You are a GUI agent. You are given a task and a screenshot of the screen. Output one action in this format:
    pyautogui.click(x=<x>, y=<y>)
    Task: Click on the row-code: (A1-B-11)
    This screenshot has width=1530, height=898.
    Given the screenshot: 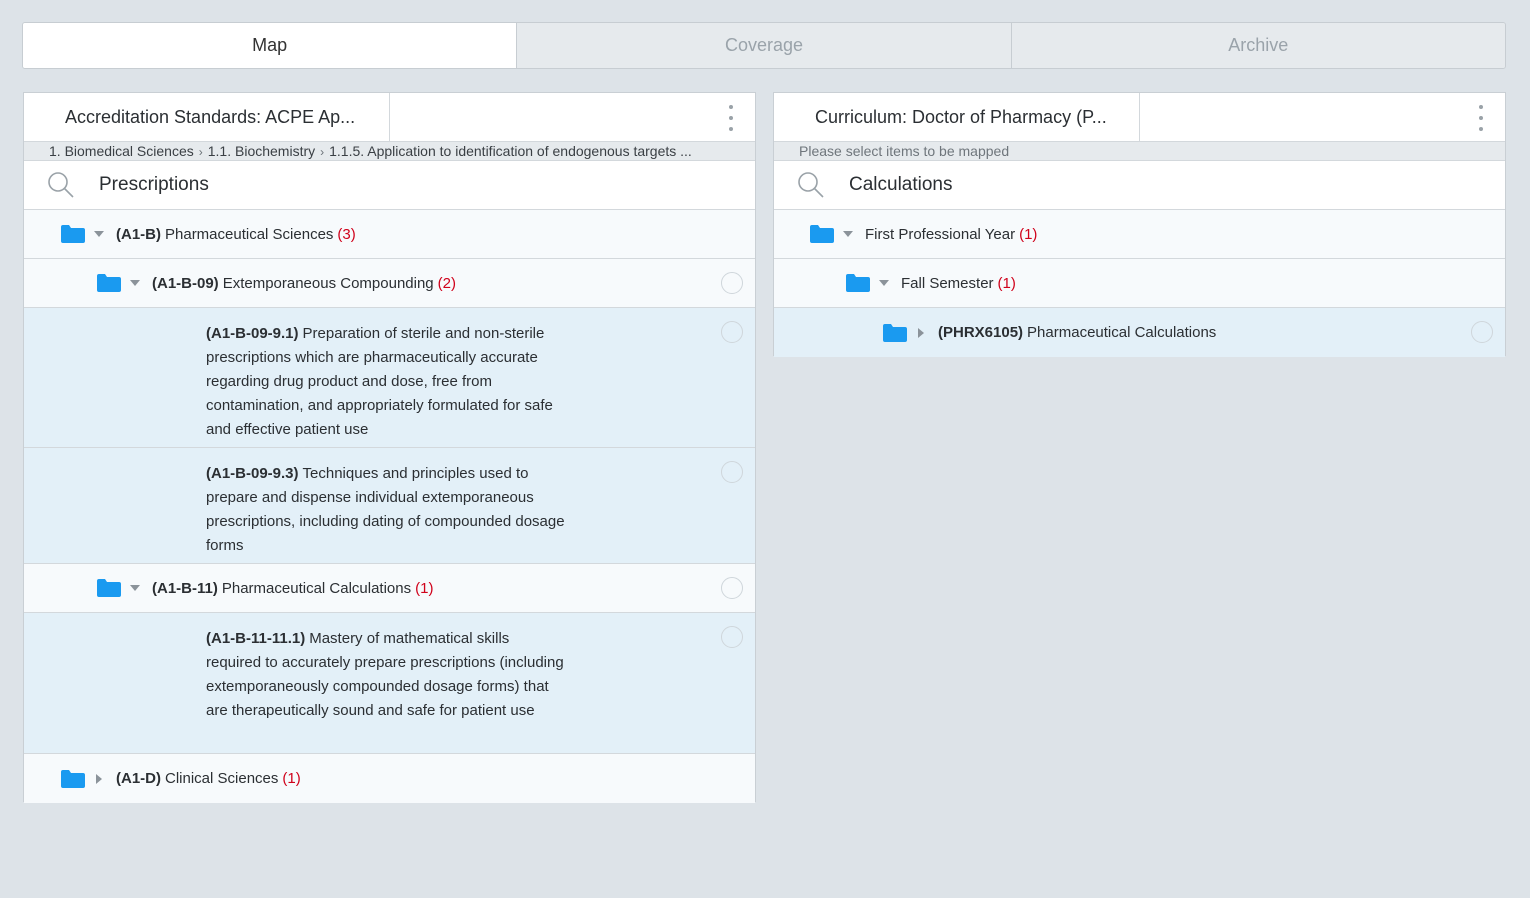 What is the action you would take?
    pyautogui.click(x=185, y=588)
    